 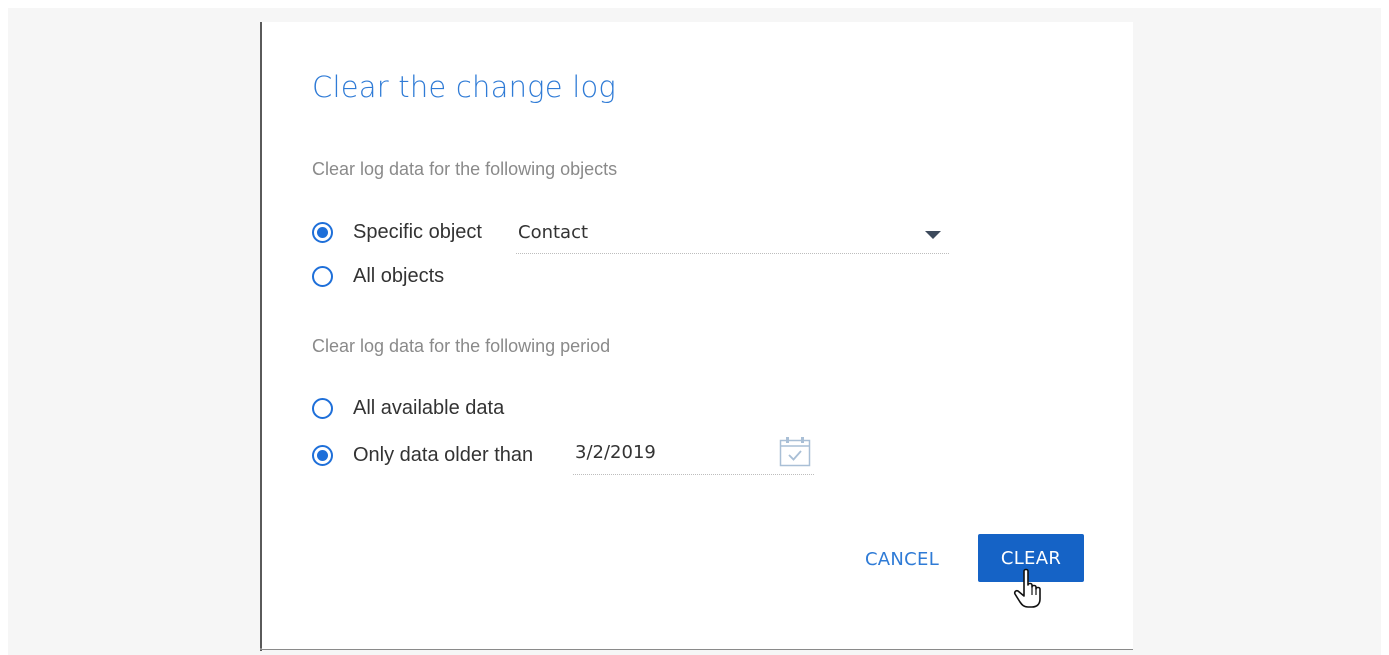 What do you see at coordinates (902, 559) in the screenshot?
I see `cancel-button: CANCEL` at bounding box center [902, 559].